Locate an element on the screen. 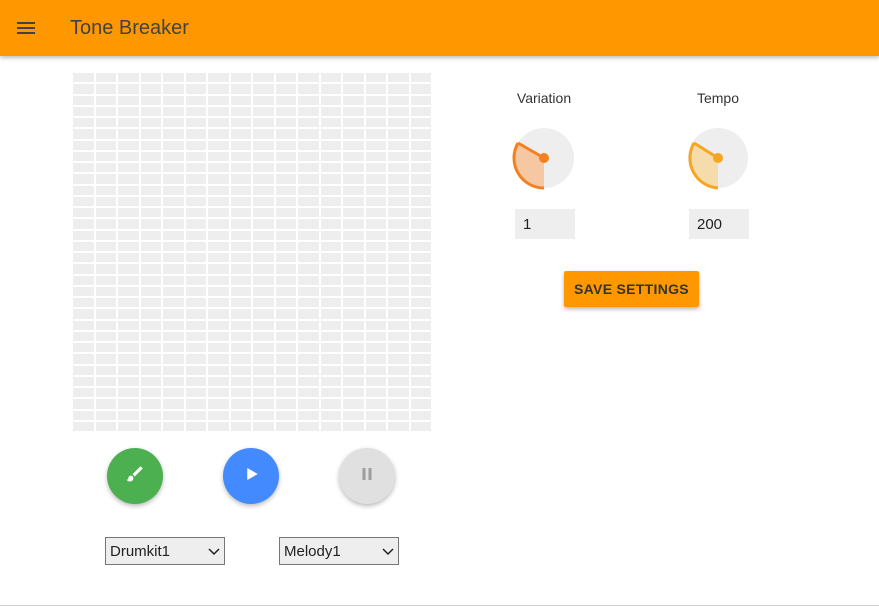 Image resolution: width=879 pixels, height=607 pixels. tempo-input: 200 is located at coordinates (719, 224).